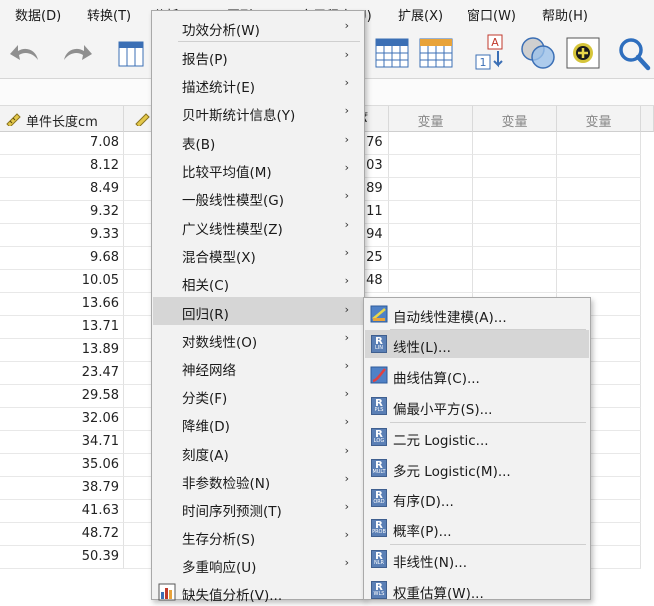 The width and height of the screenshot is (654, 606). Describe the element at coordinates (62, 143) in the screenshot. I see `grid-cell: 7.08` at that location.